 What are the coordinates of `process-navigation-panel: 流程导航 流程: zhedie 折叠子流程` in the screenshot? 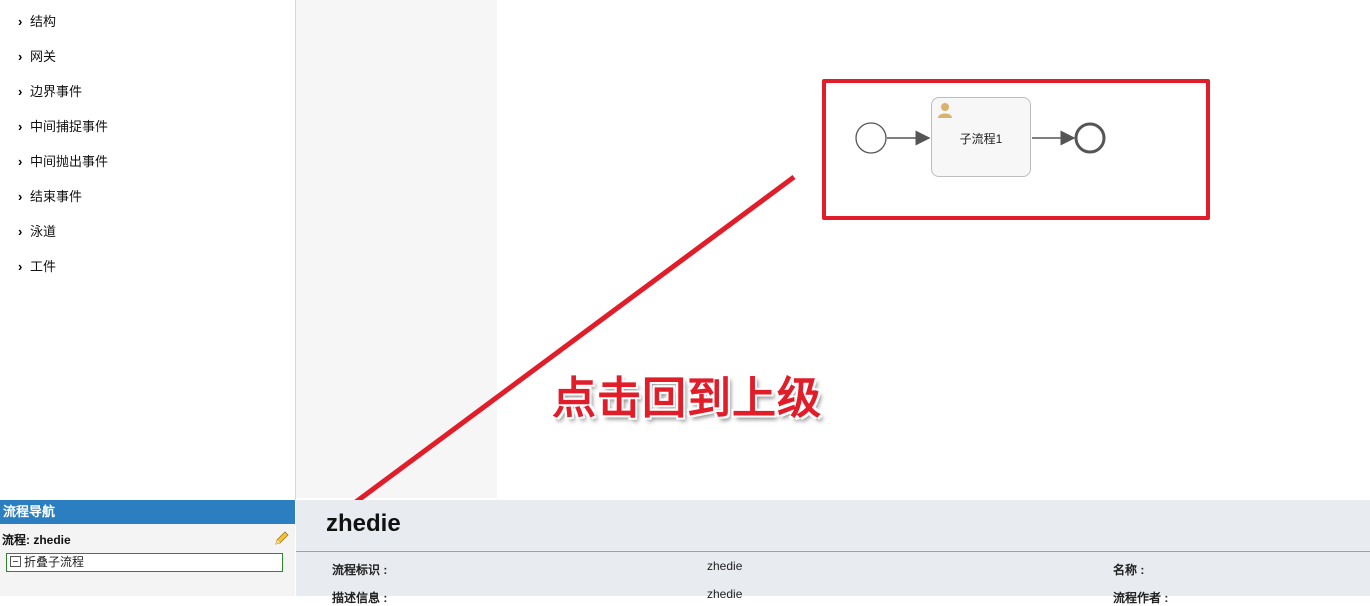 It's located at (147, 548).